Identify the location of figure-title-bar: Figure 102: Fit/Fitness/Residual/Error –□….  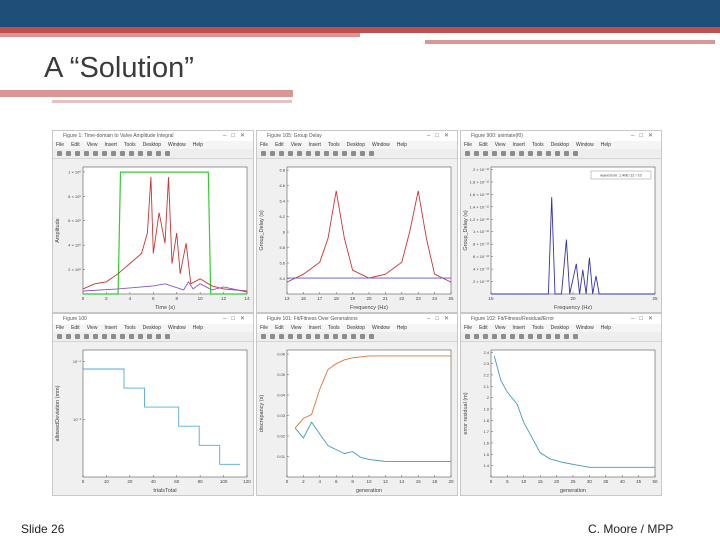
(561, 319).